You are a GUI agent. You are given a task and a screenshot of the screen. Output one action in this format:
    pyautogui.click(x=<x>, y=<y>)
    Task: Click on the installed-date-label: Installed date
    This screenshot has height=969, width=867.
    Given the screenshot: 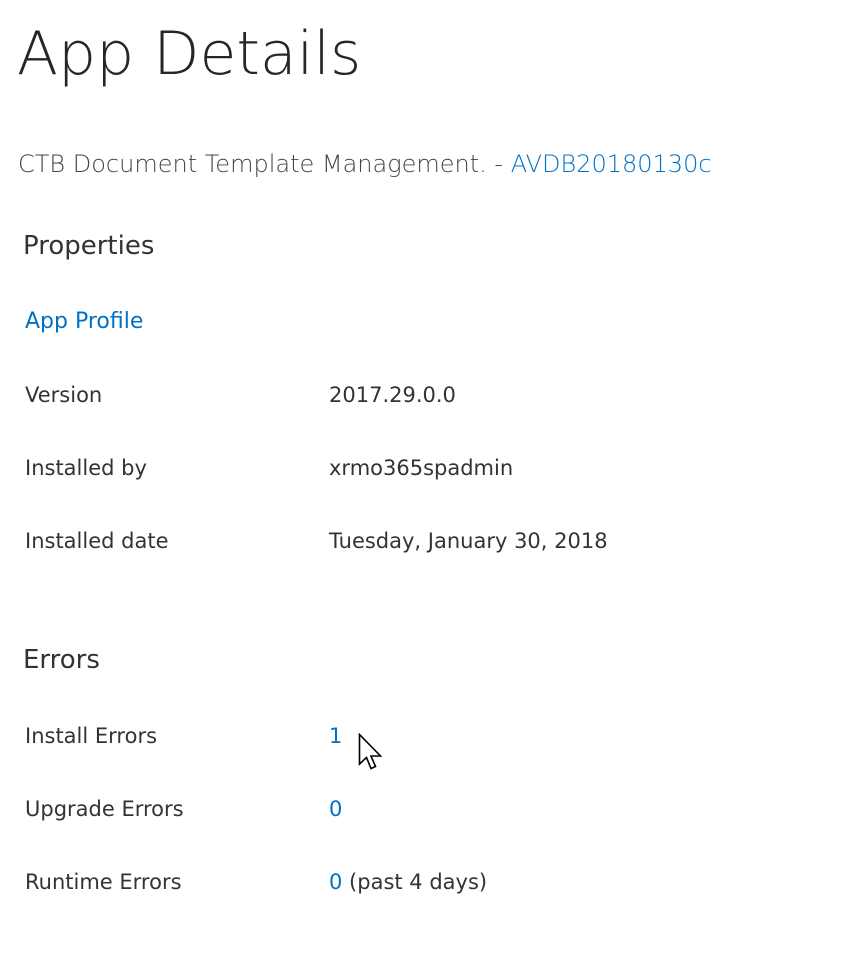 What is the action you would take?
    pyautogui.click(x=97, y=541)
    